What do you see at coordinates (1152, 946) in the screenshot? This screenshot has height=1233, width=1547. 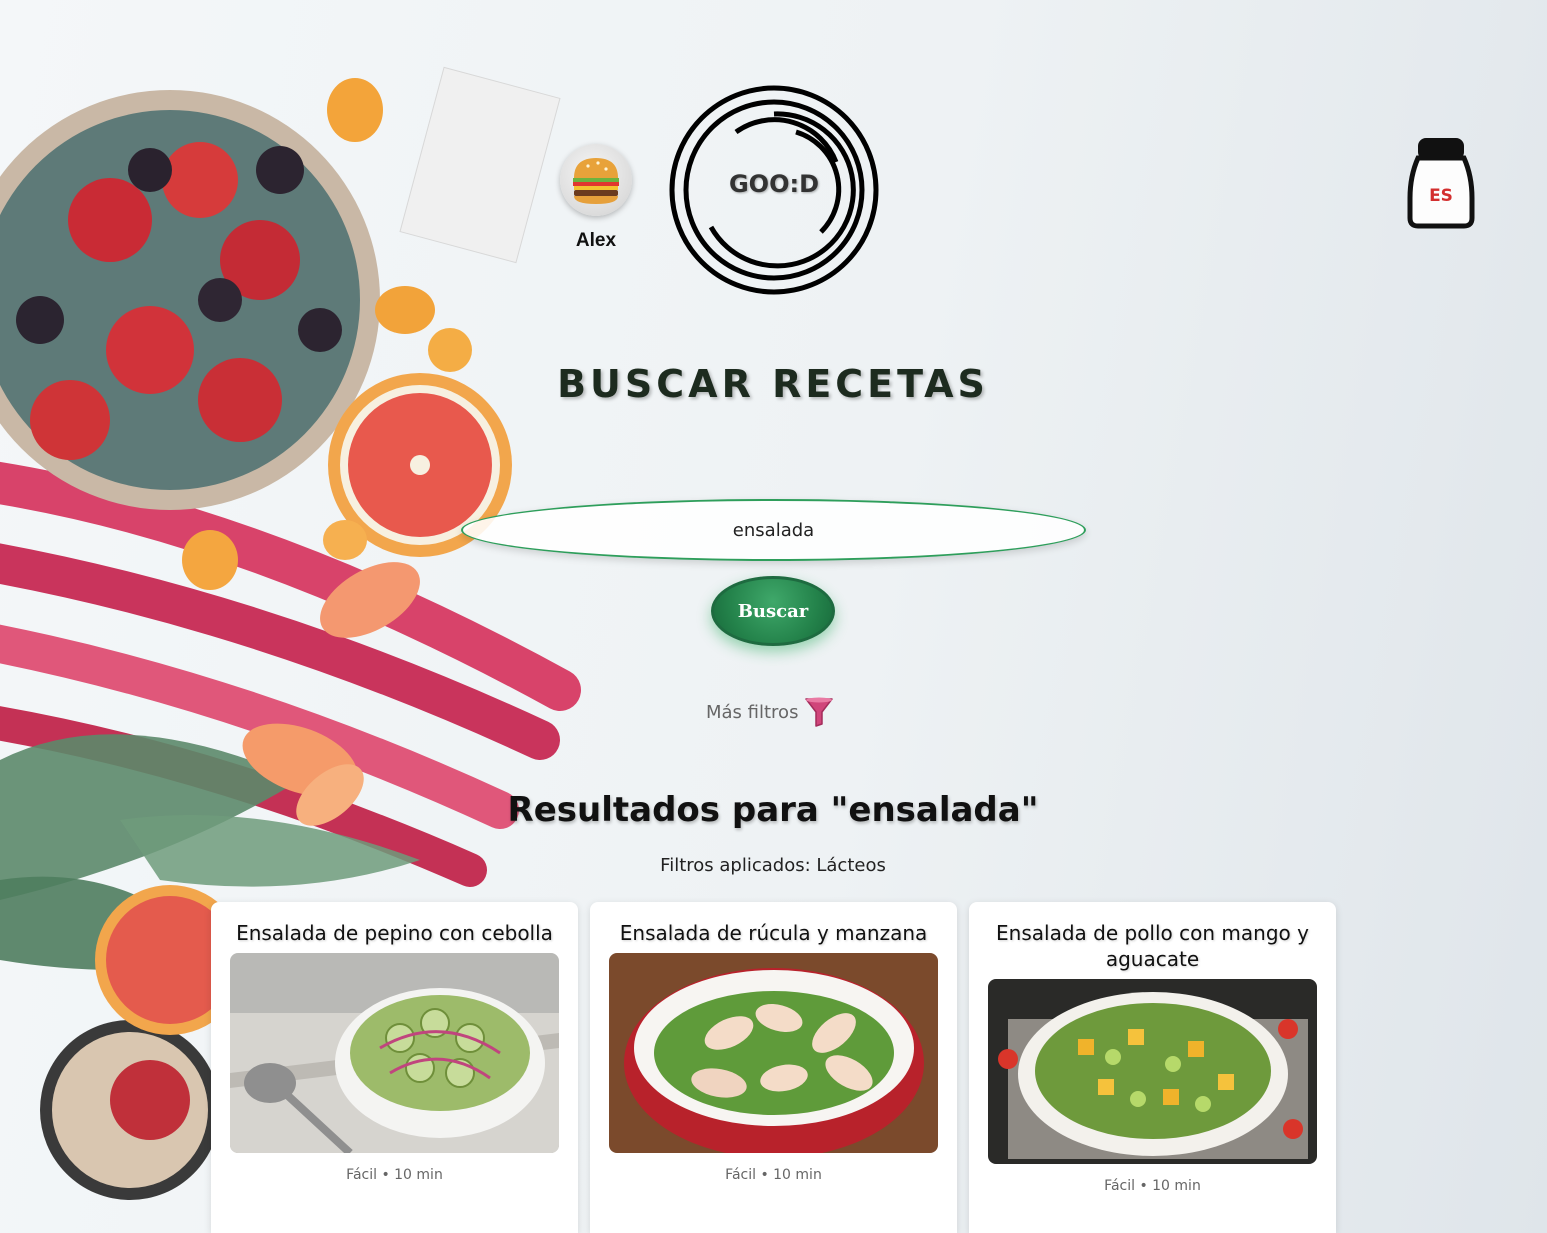 I see `recipe-card-title: Ensalada de pollo con mango y aguacate` at bounding box center [1152, 946].